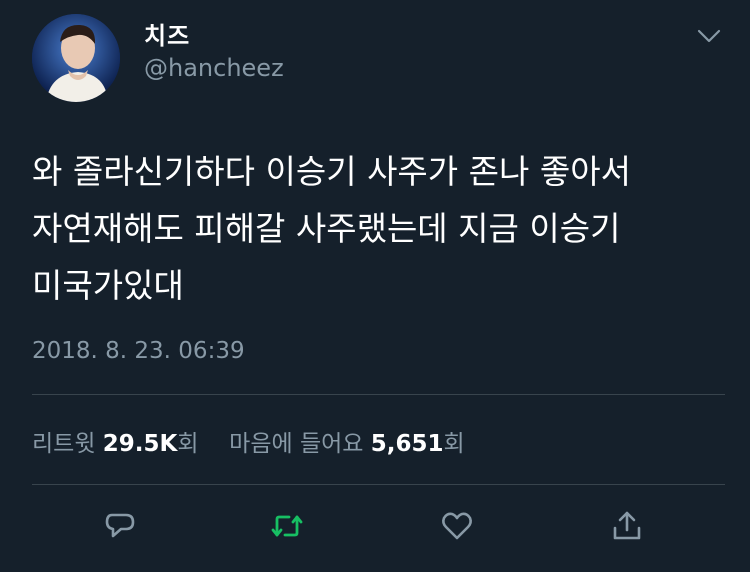 The image size is (750, 572). What do you see at coordinates (167, 33) in the screenshot?
I see `display-name: 치즈` at bounding box center [167, 33].